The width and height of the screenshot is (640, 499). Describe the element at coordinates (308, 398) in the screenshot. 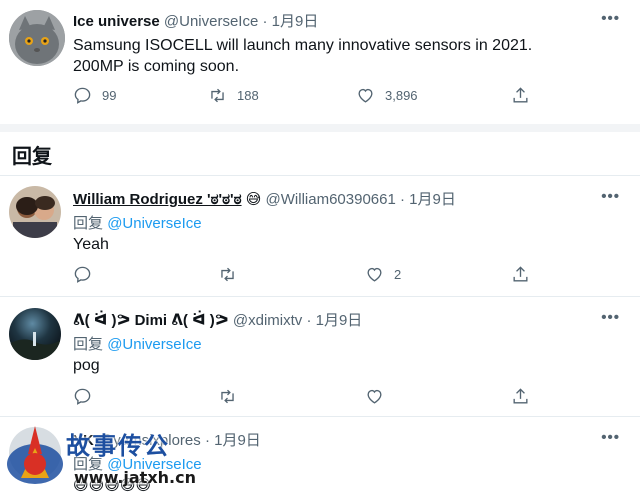

I see `tweet-actions` at that location.